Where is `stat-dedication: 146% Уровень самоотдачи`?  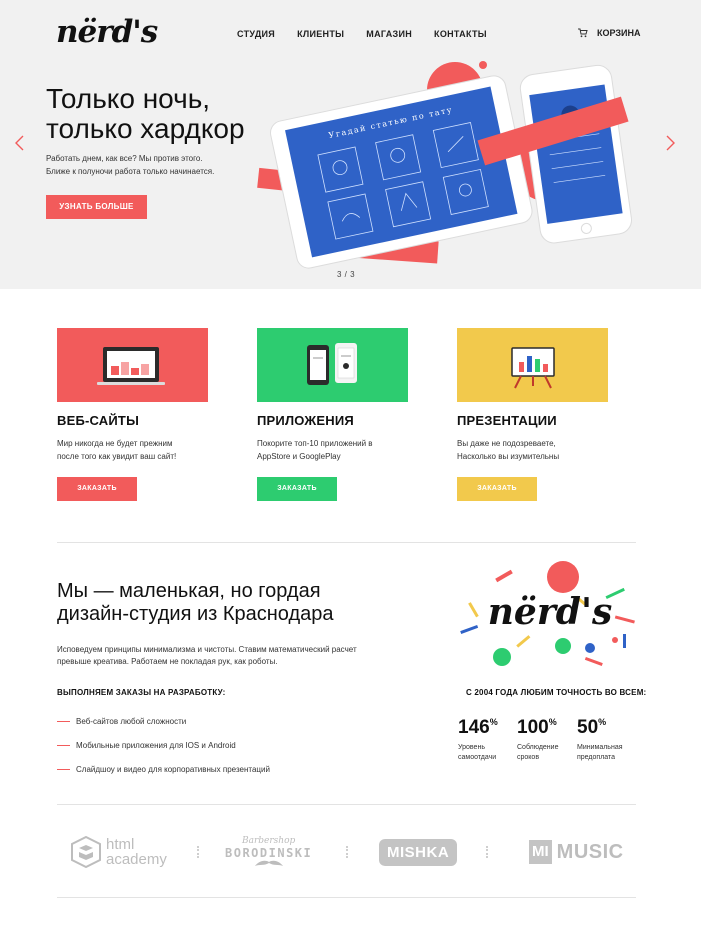 stat-dedication: 146% Уровень самоотдачи is located at coordinates (488, 740).